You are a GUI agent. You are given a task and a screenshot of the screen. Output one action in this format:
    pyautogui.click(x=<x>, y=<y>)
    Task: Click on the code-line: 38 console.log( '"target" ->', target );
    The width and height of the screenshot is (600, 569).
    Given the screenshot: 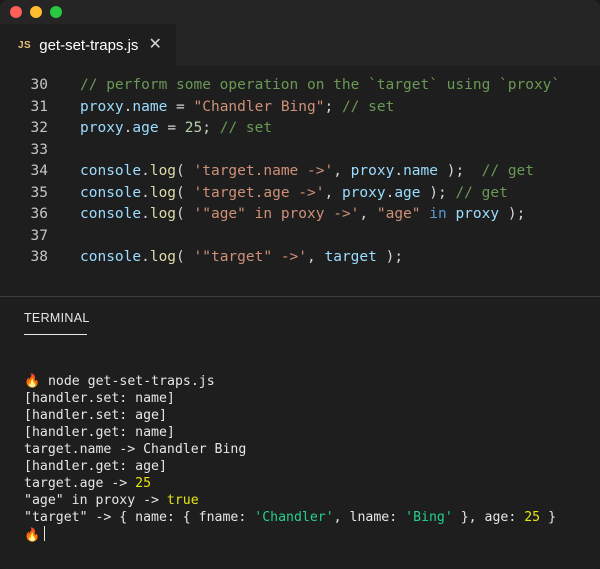 What is the action you would take?
    pyautogui.click(x=300, y=257)
    